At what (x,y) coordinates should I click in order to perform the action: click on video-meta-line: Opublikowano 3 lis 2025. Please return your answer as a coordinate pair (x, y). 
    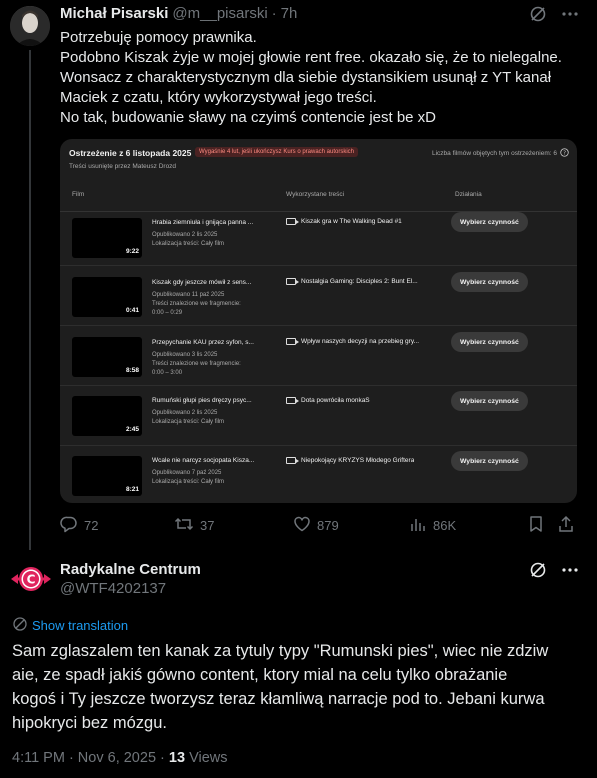
    Looking at the image, I should click on (185, 355).